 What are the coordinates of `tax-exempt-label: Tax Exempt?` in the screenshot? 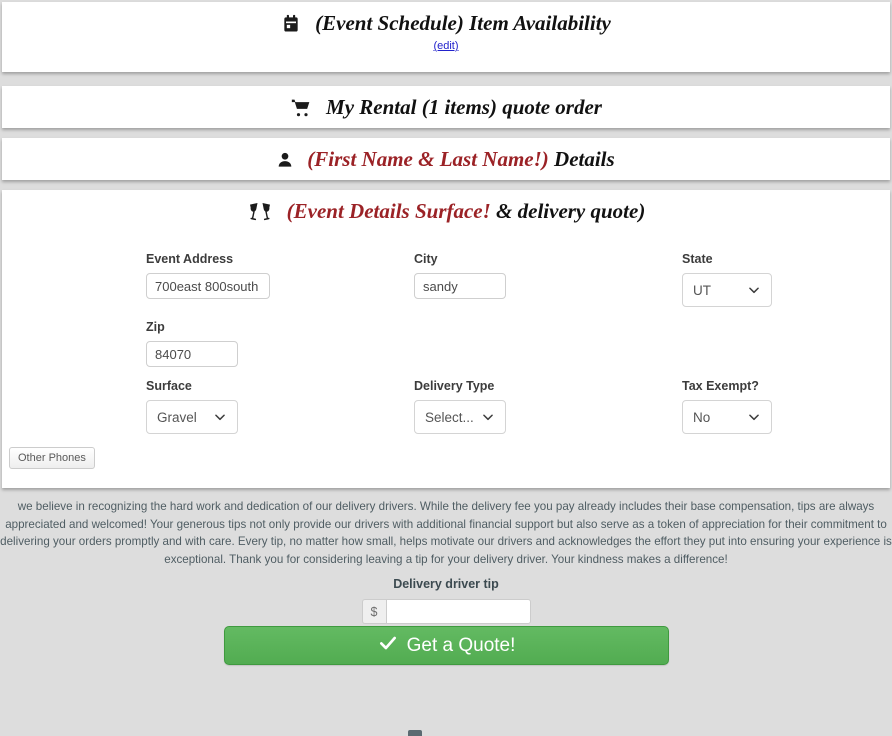 It's located at (720, 386).